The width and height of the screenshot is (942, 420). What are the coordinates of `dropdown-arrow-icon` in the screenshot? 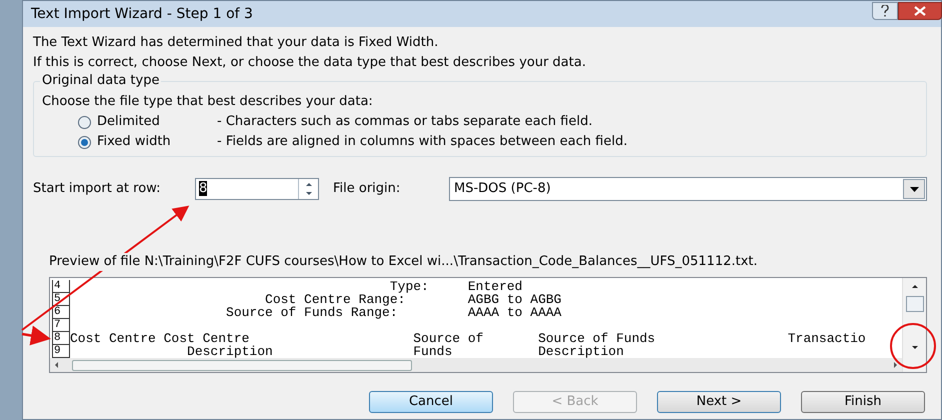 It's located at (914, 189).